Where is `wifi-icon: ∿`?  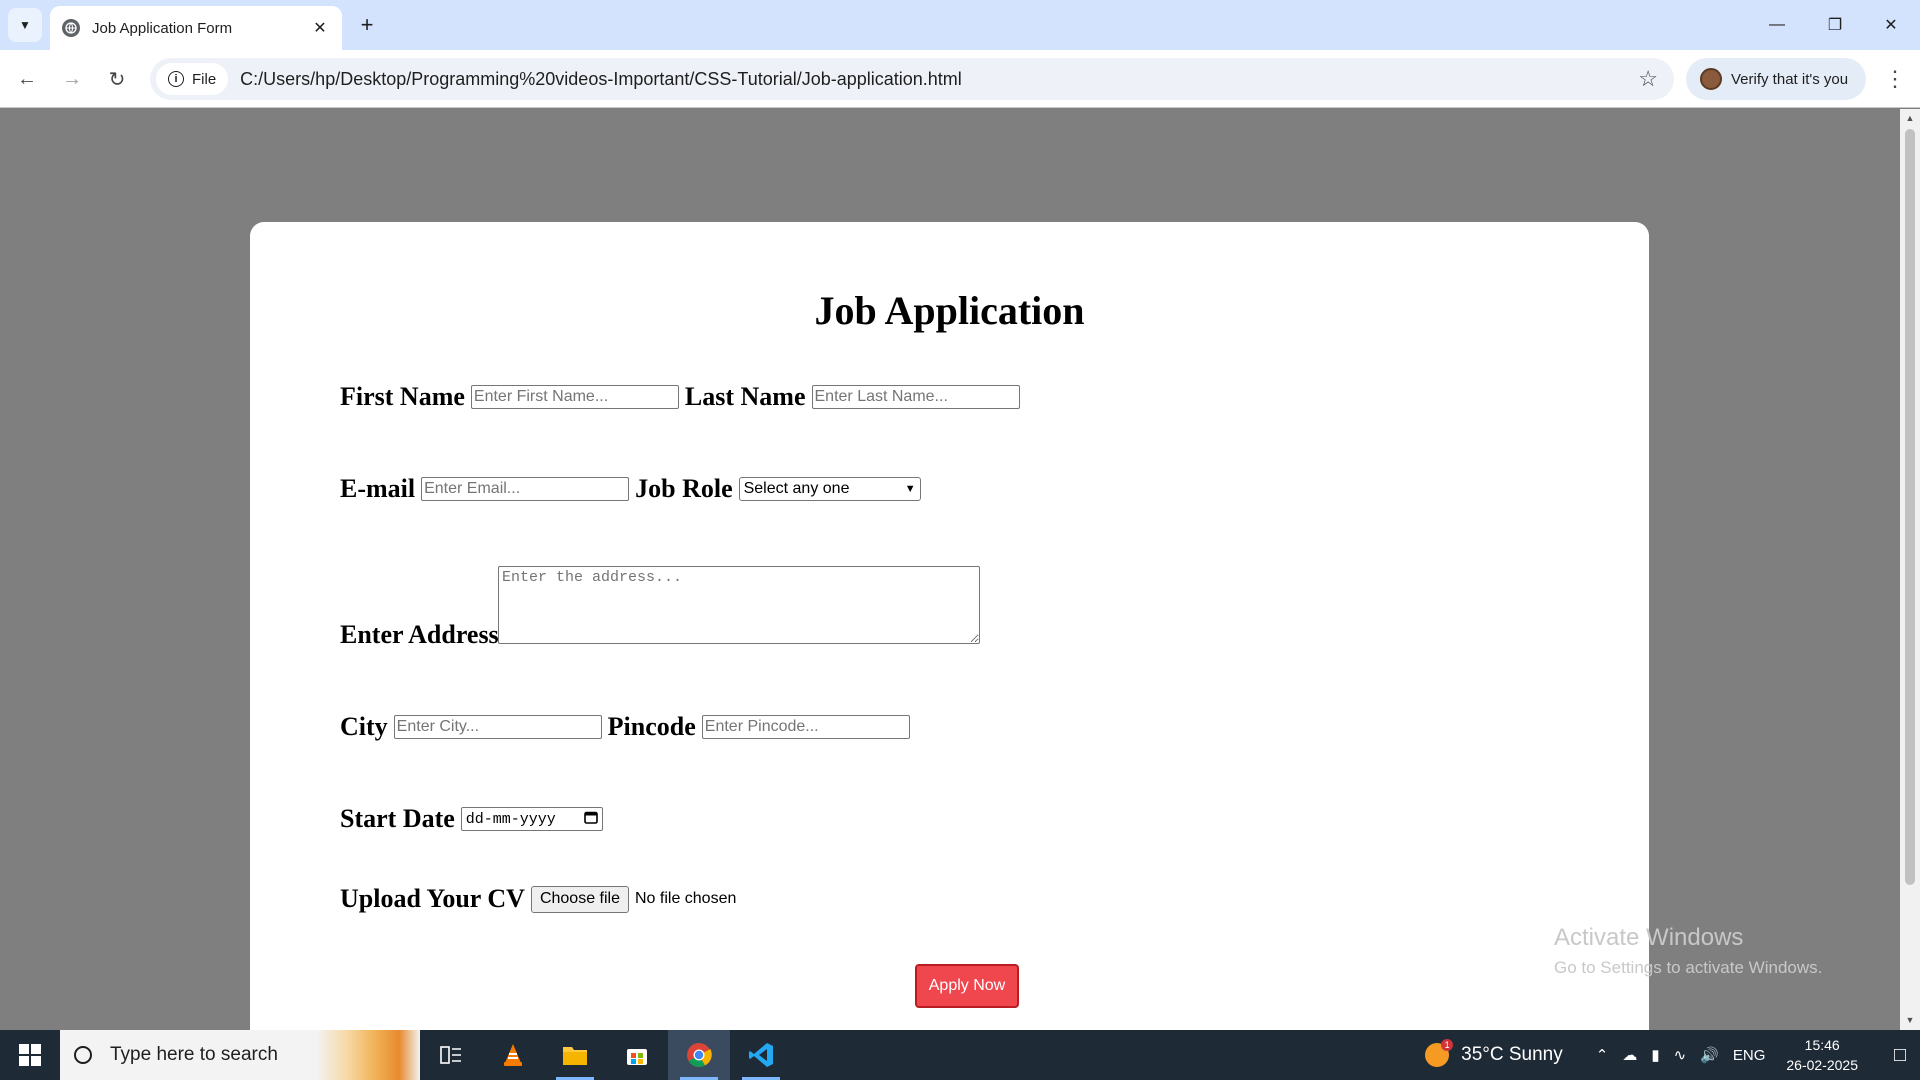
wifi-icon: ∿ is located at coordinates (1680, 1055).